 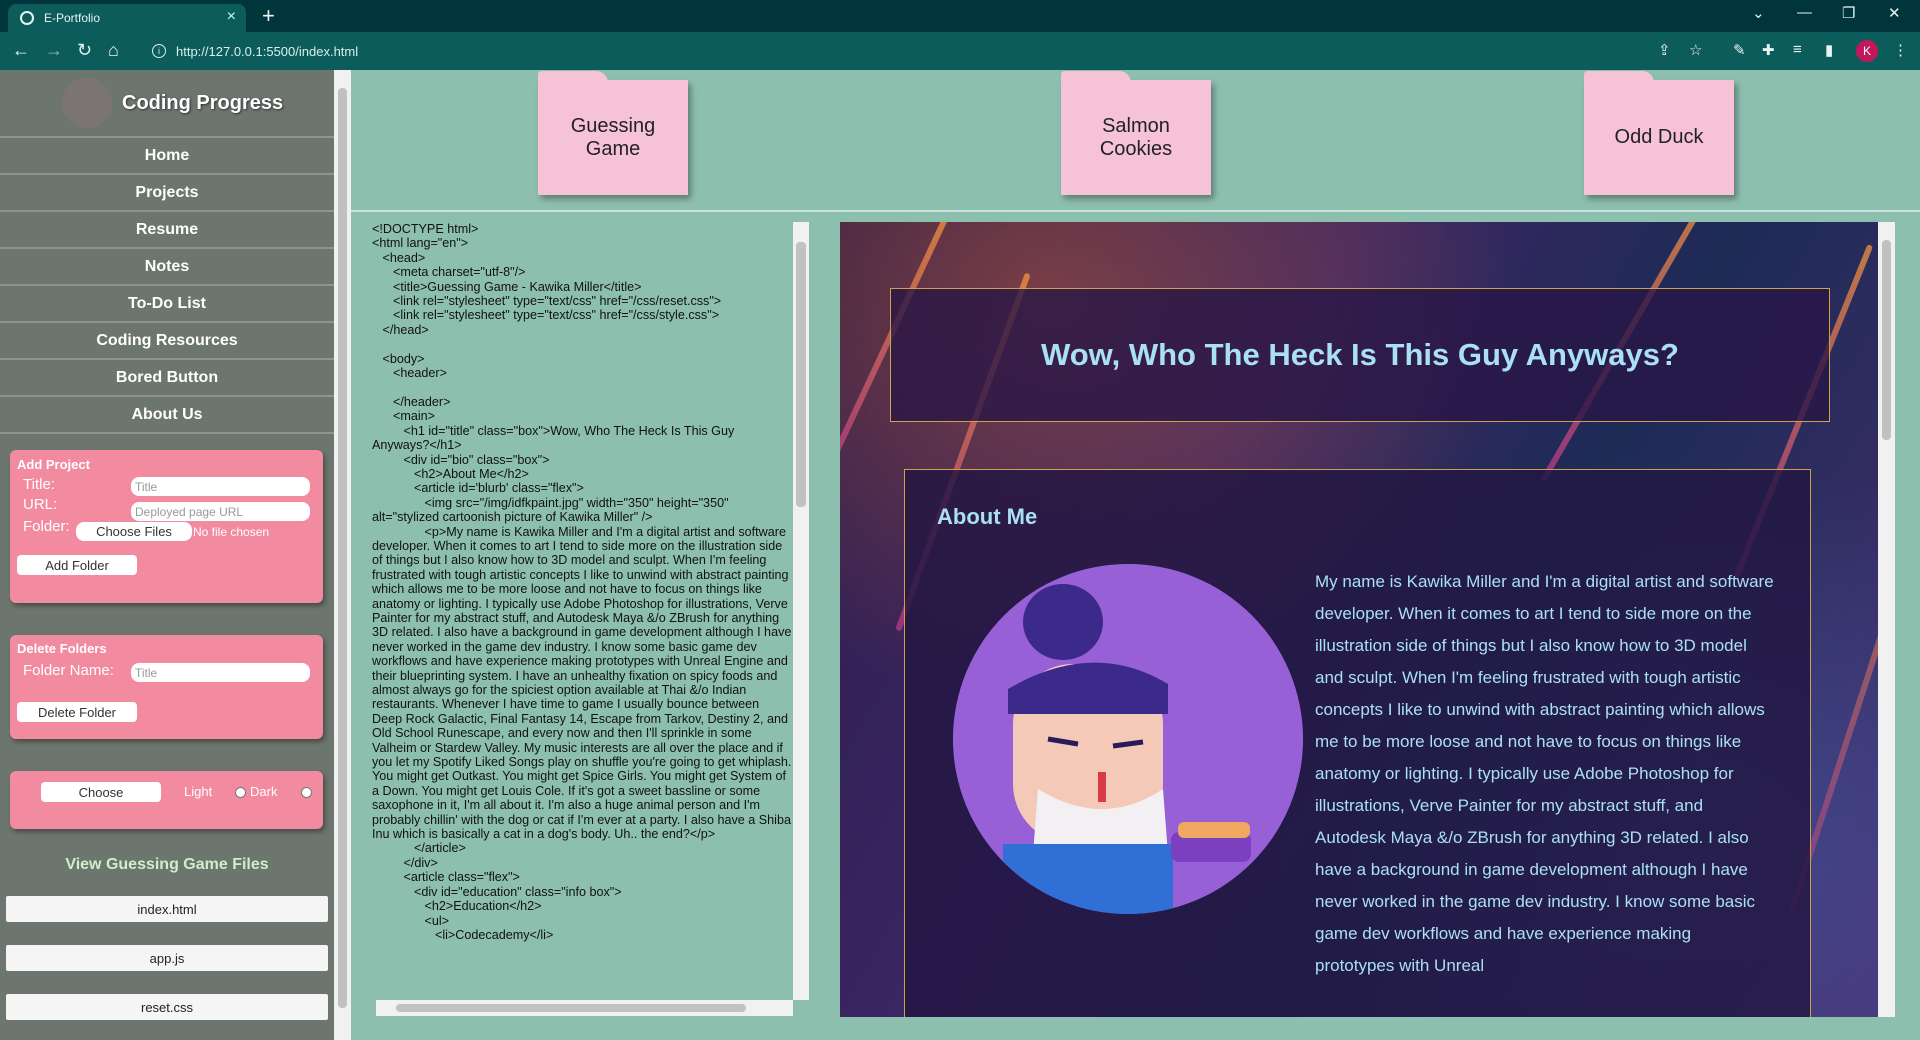 What do you see at coordinates (167, 415) in the screenshot?
I see `nav-about-us: About Us` at bounding box center [167, 415].